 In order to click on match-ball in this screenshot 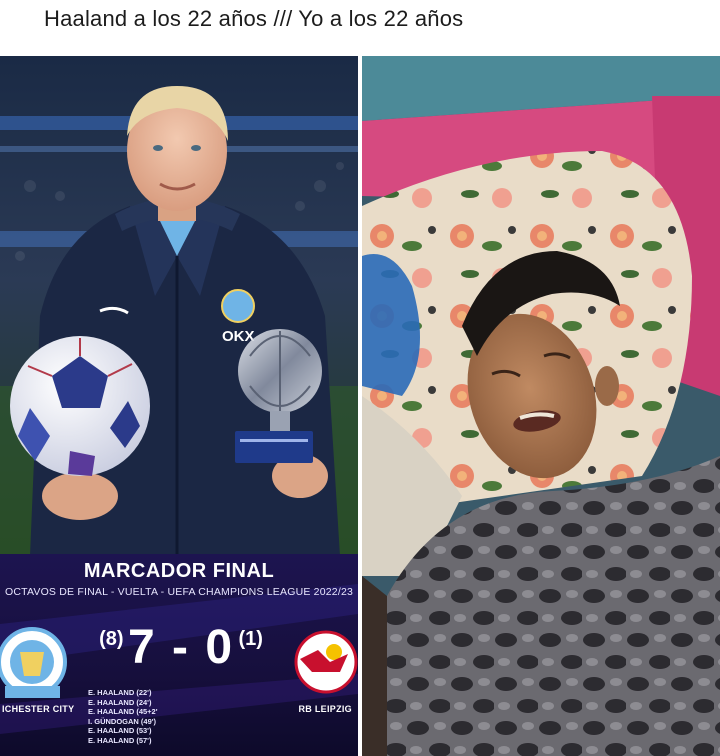, I will do `click(80, 406)`.